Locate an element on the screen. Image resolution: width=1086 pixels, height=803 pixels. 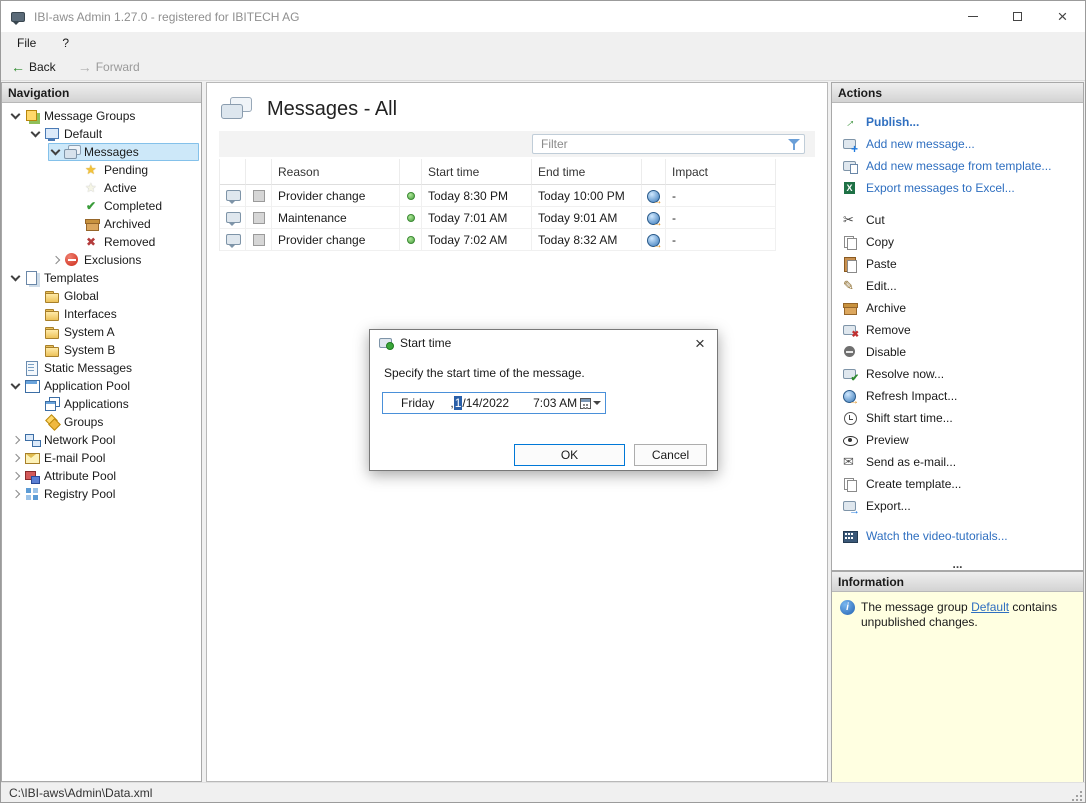
tree-item-system-b: System B is located at coordinates (113, 350).